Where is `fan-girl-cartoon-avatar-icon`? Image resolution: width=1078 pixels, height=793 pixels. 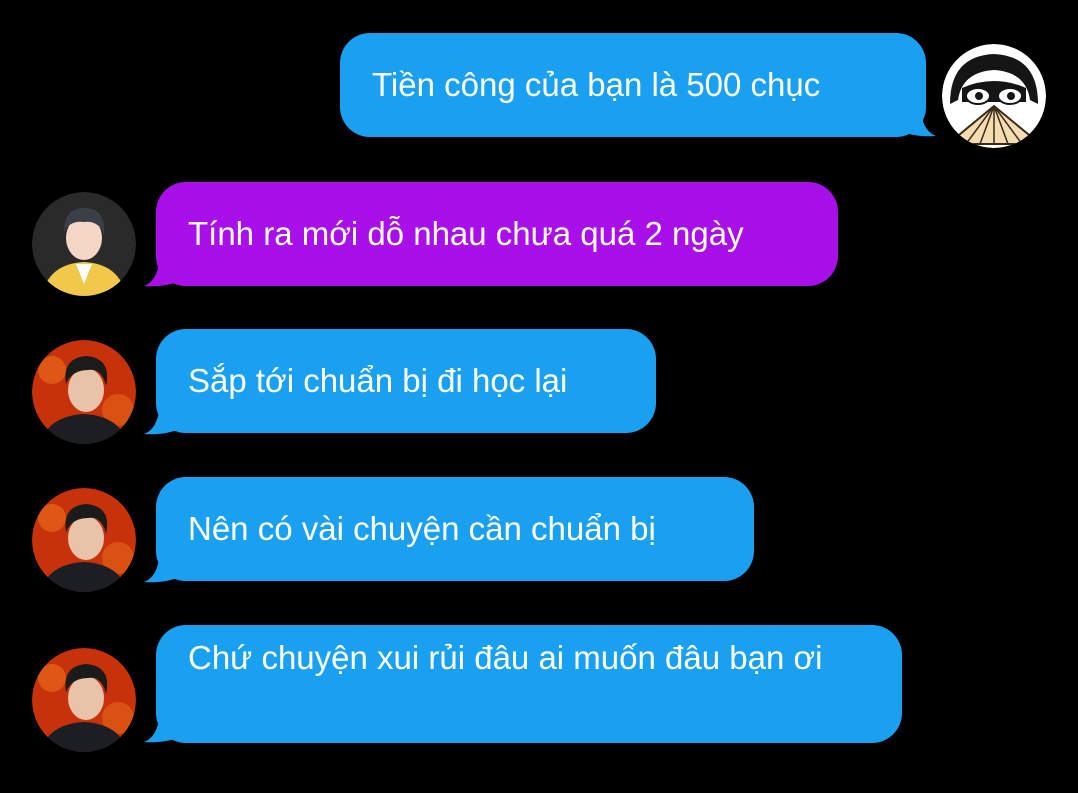 fan-girl-cartoon-avatar-icon is located at coordinates (994, 96).